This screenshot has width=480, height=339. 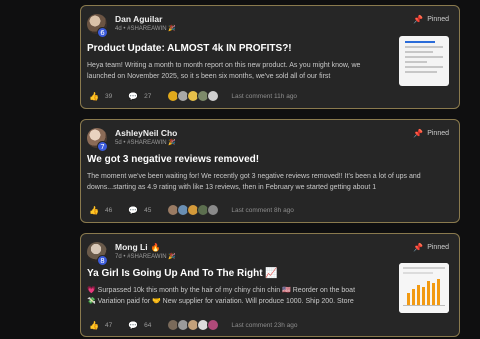 What do you see at coordinates (102, 260) in the screenshot?
I see `level-badge: 8` at bounding box center [102, 260].